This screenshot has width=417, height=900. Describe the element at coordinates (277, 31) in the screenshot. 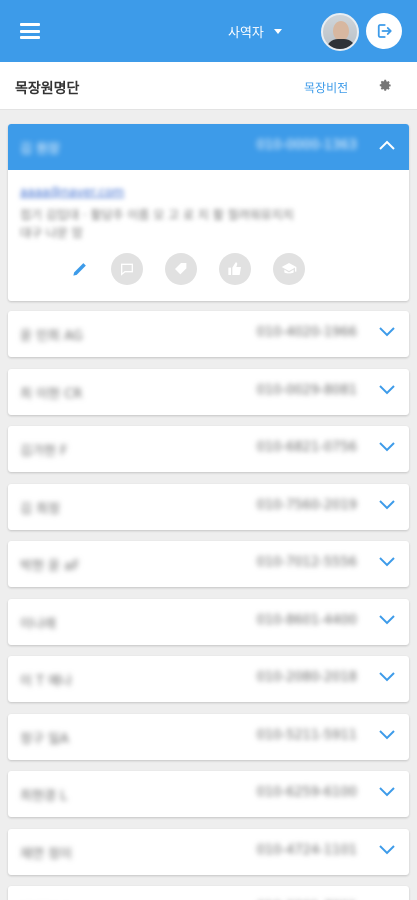

I see `caret-down-icon` at that location.